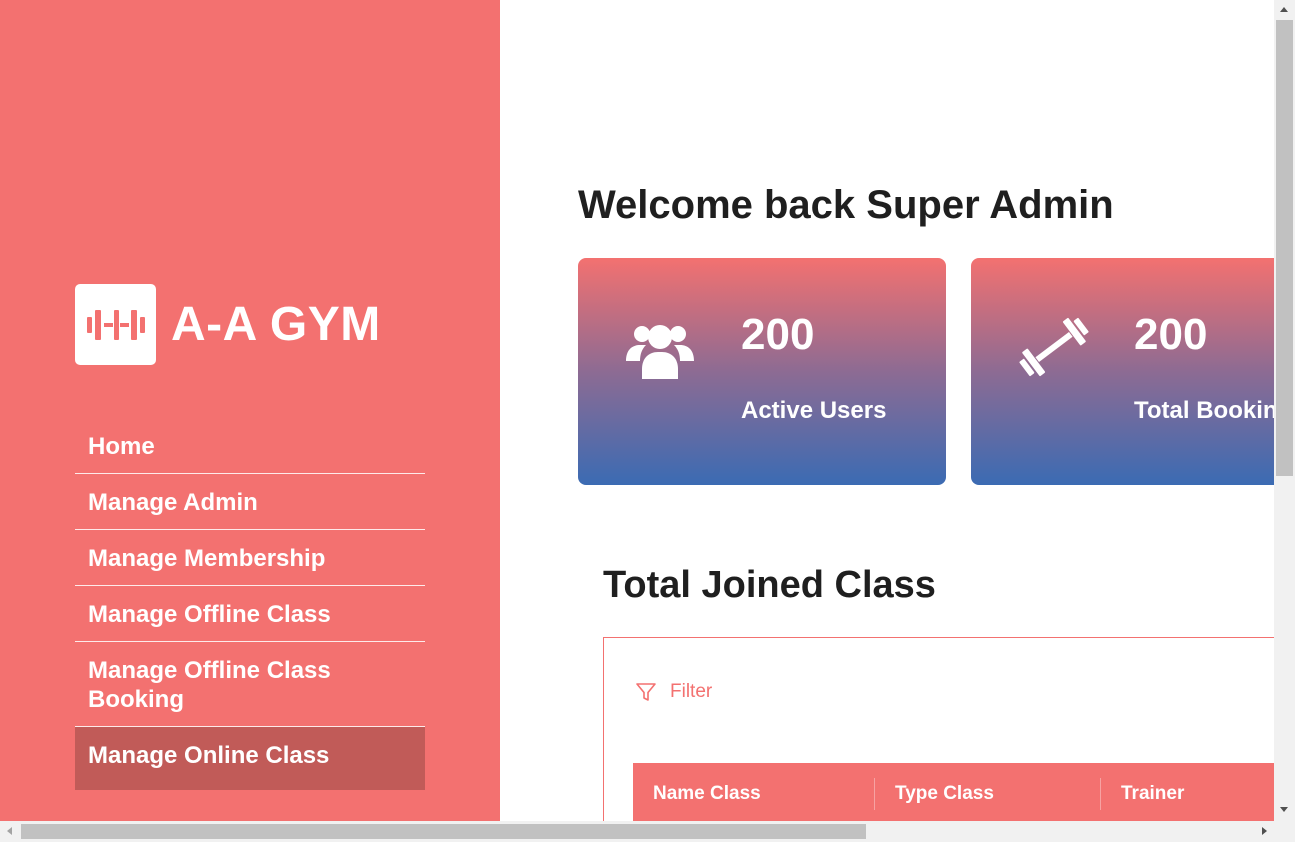 This screenshot has height=842, width=1295. Describe the element at coordinates (938, 729) in the screenshot. I see `joined-class-panel: Filter Name Class Type Class Trainer` at that location.